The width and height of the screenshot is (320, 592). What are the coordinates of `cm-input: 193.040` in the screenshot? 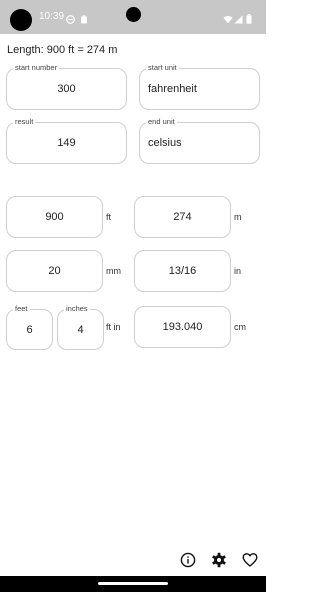 It's located at (182, 327).